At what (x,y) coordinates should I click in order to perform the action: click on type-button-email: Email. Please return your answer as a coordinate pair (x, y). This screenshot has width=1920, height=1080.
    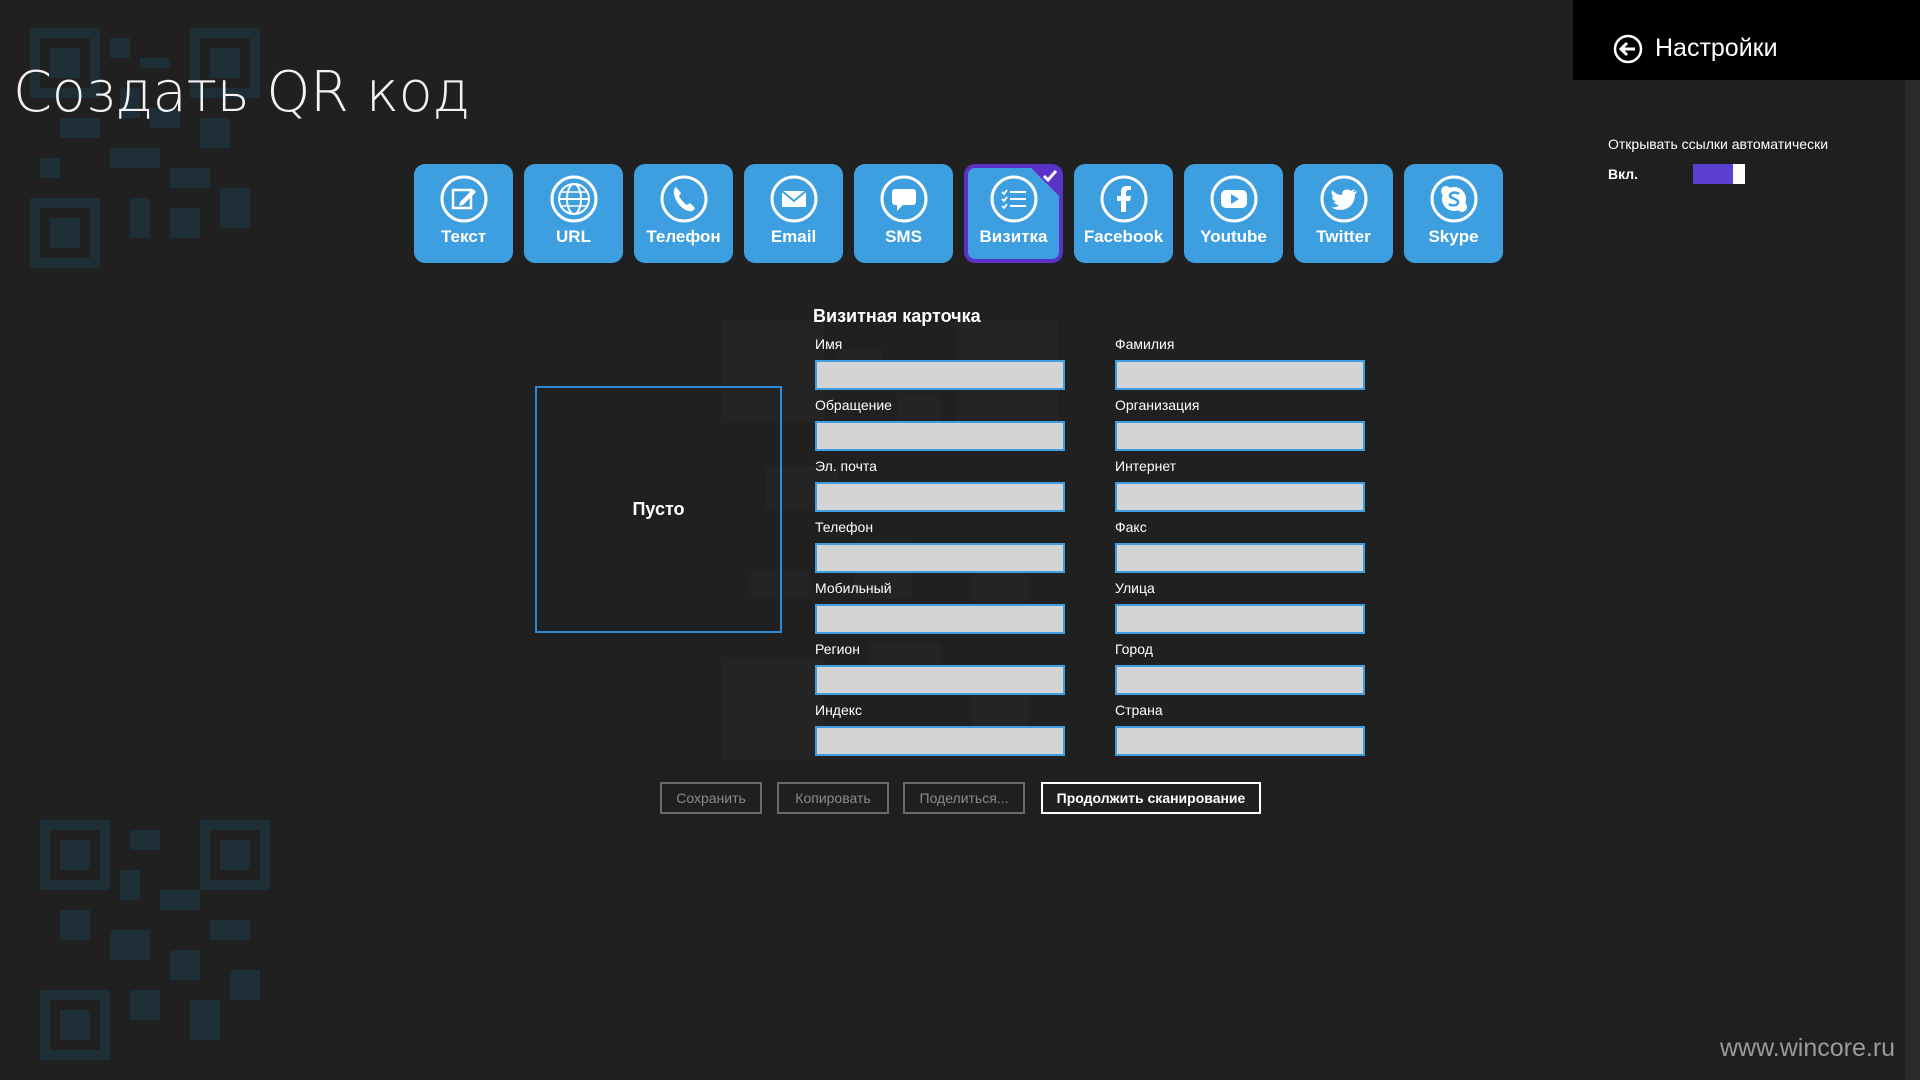
    Looking at the image, I should click on (793, 213).